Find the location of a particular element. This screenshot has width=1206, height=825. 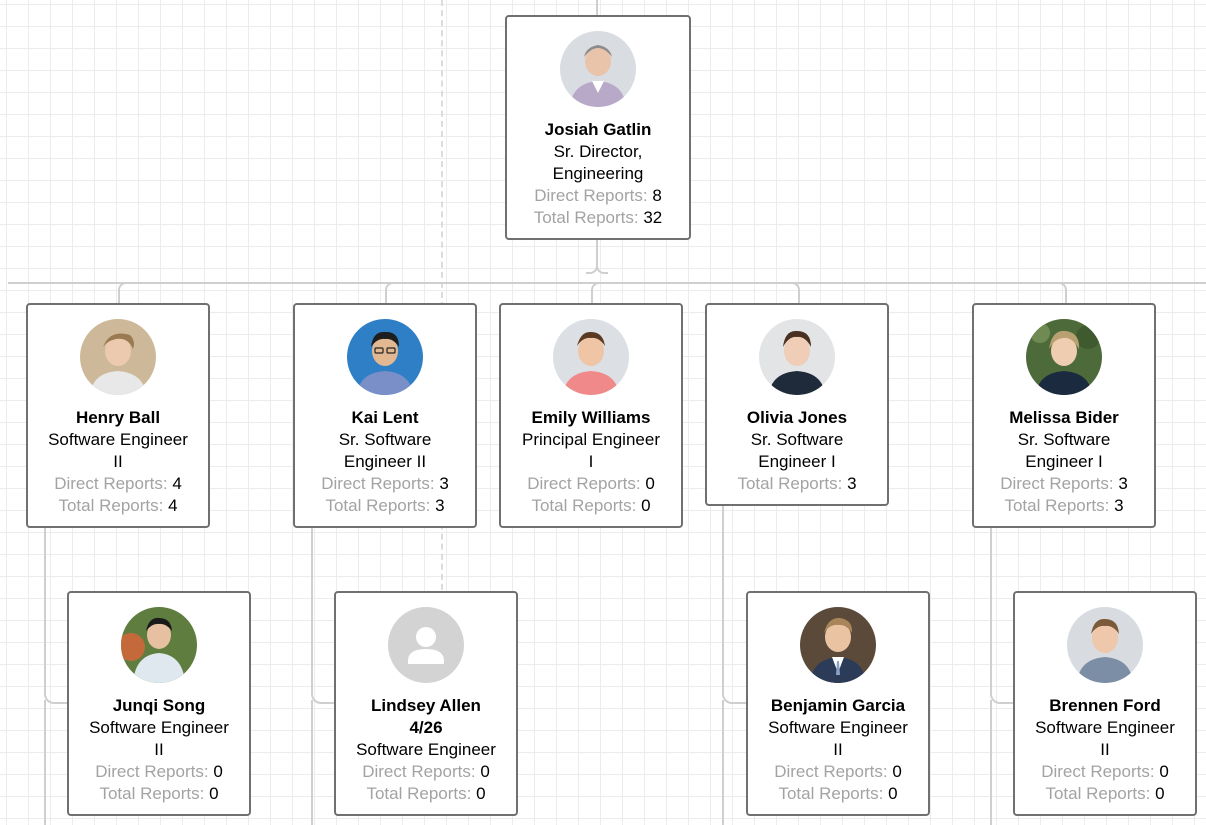

connector-root-curve-right is located at coordinates (602, 268).